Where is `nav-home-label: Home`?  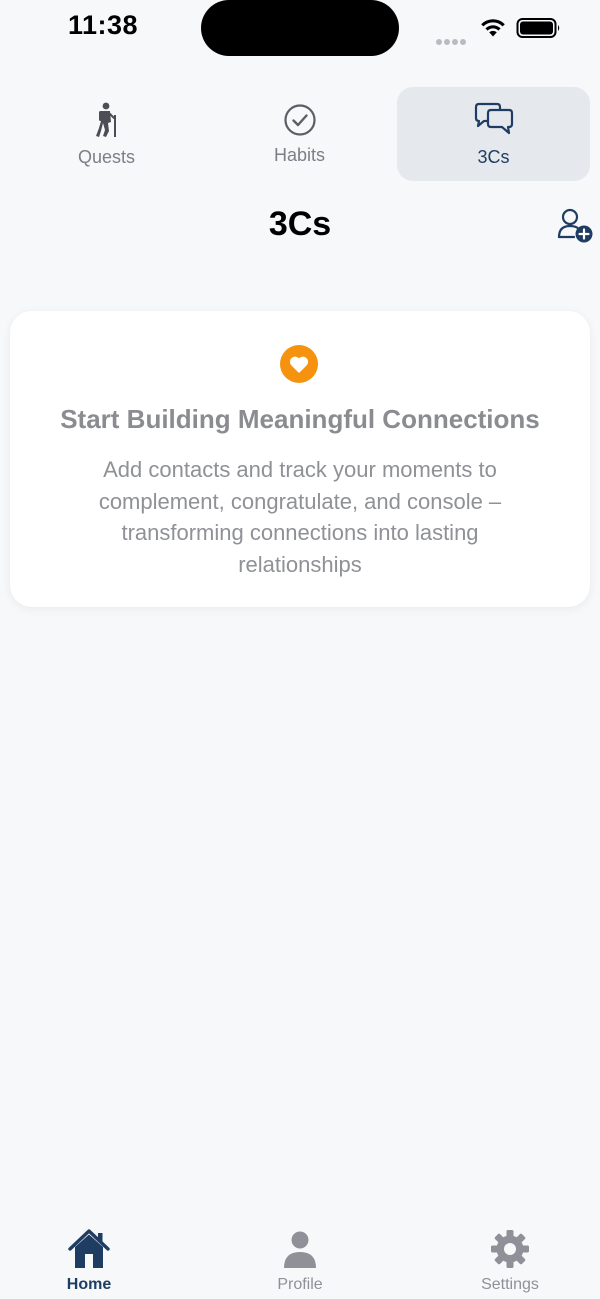 nav-home-label: Home is located at coordinates (89, 1284).